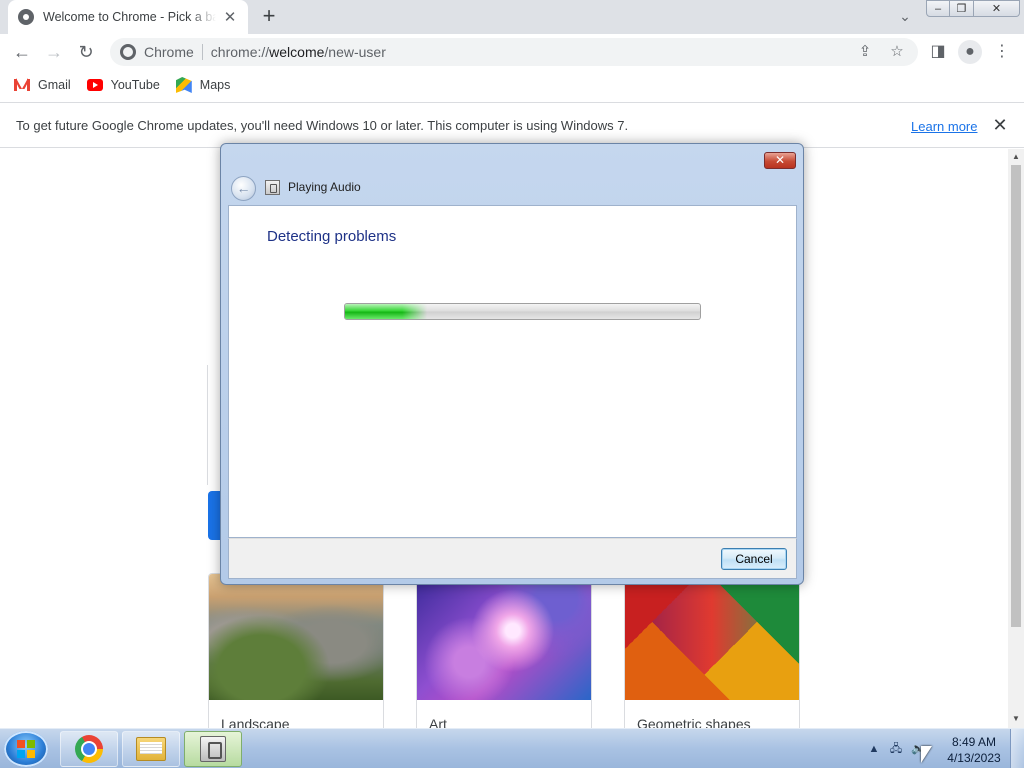 Image resolution: width=1024 pixels, height=768 pixels. Describe the element at coordinates (1016, 719) in the screenshot. I see `scroll-down-icon: ▼` at that location.